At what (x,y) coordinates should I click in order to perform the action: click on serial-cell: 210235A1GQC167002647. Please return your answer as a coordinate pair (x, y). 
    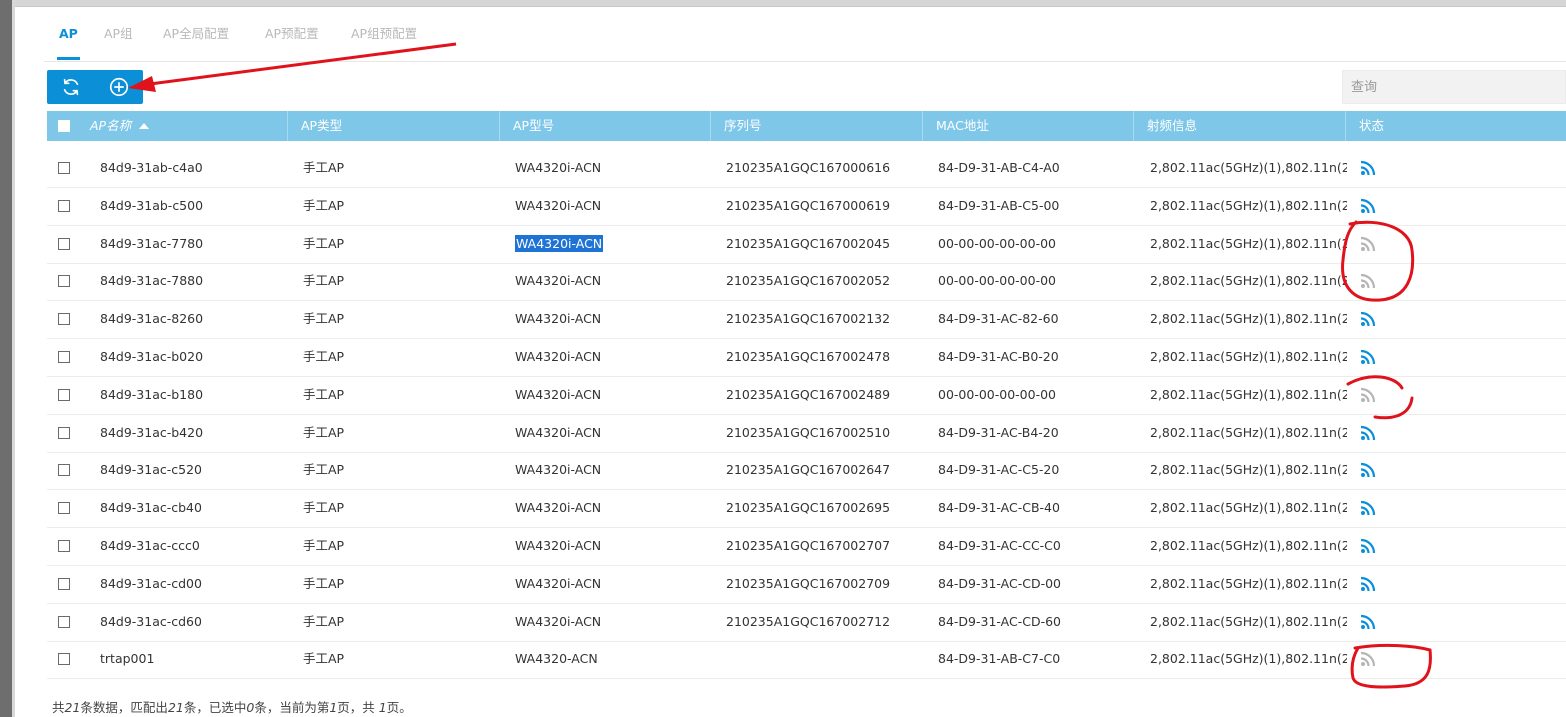
    Looking at the image, I should click on (808, 470).